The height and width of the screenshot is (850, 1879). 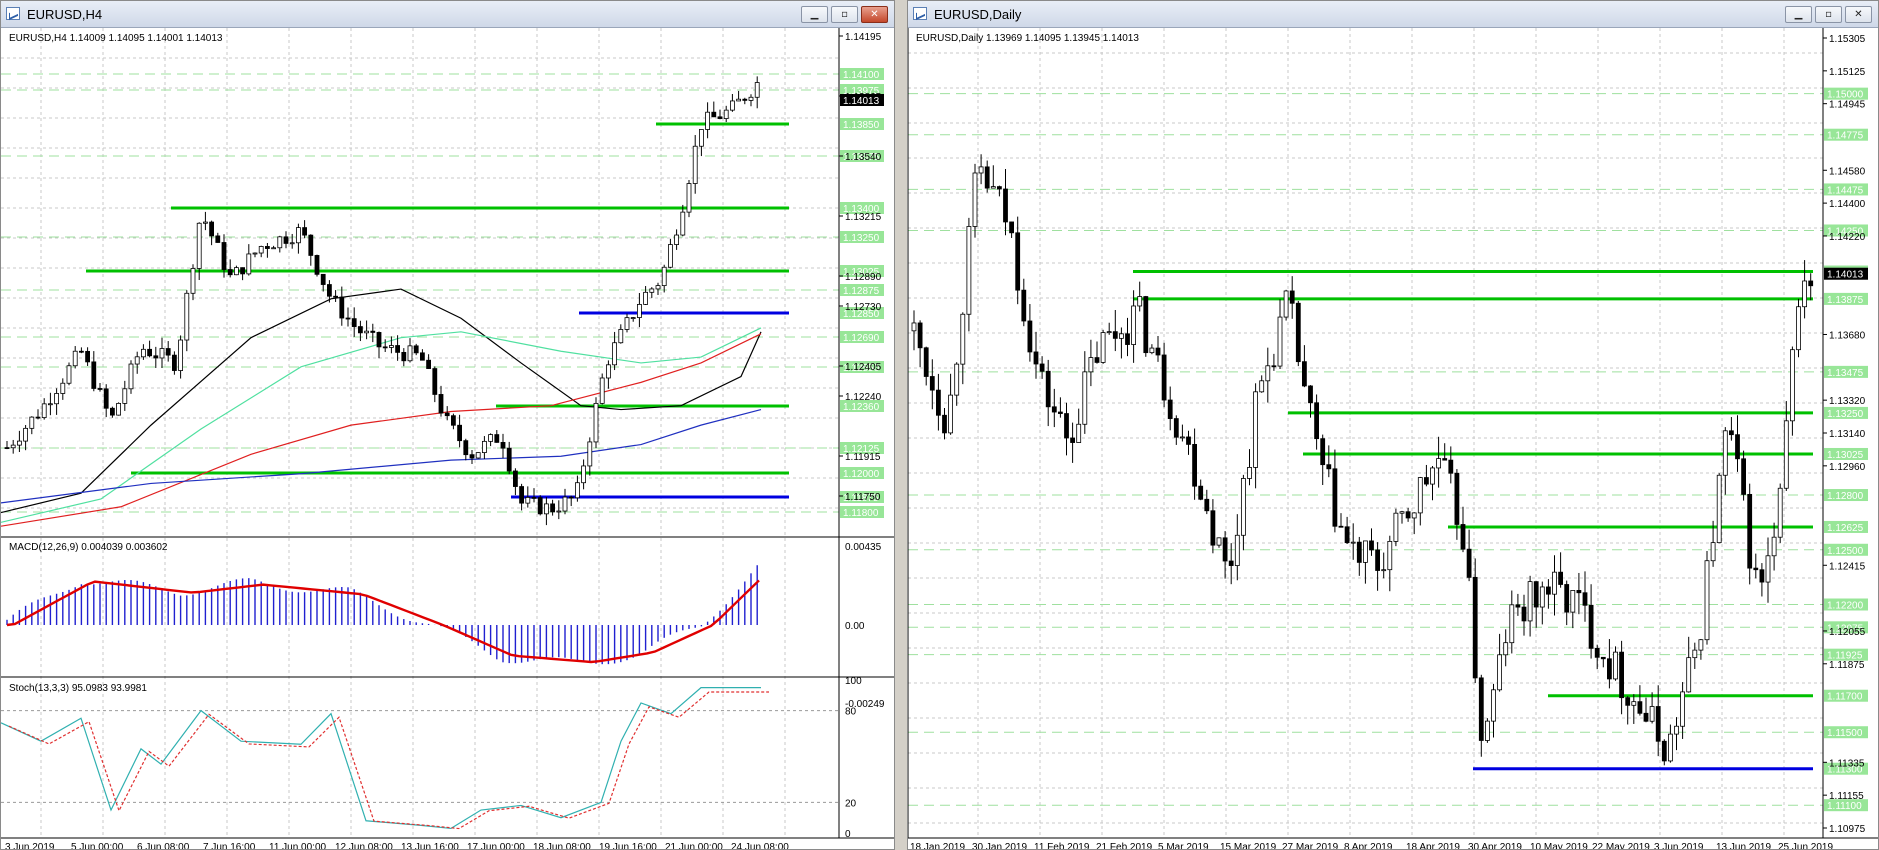 I want to click on price-tick: 1.11875, so click(x=1847, y=665).